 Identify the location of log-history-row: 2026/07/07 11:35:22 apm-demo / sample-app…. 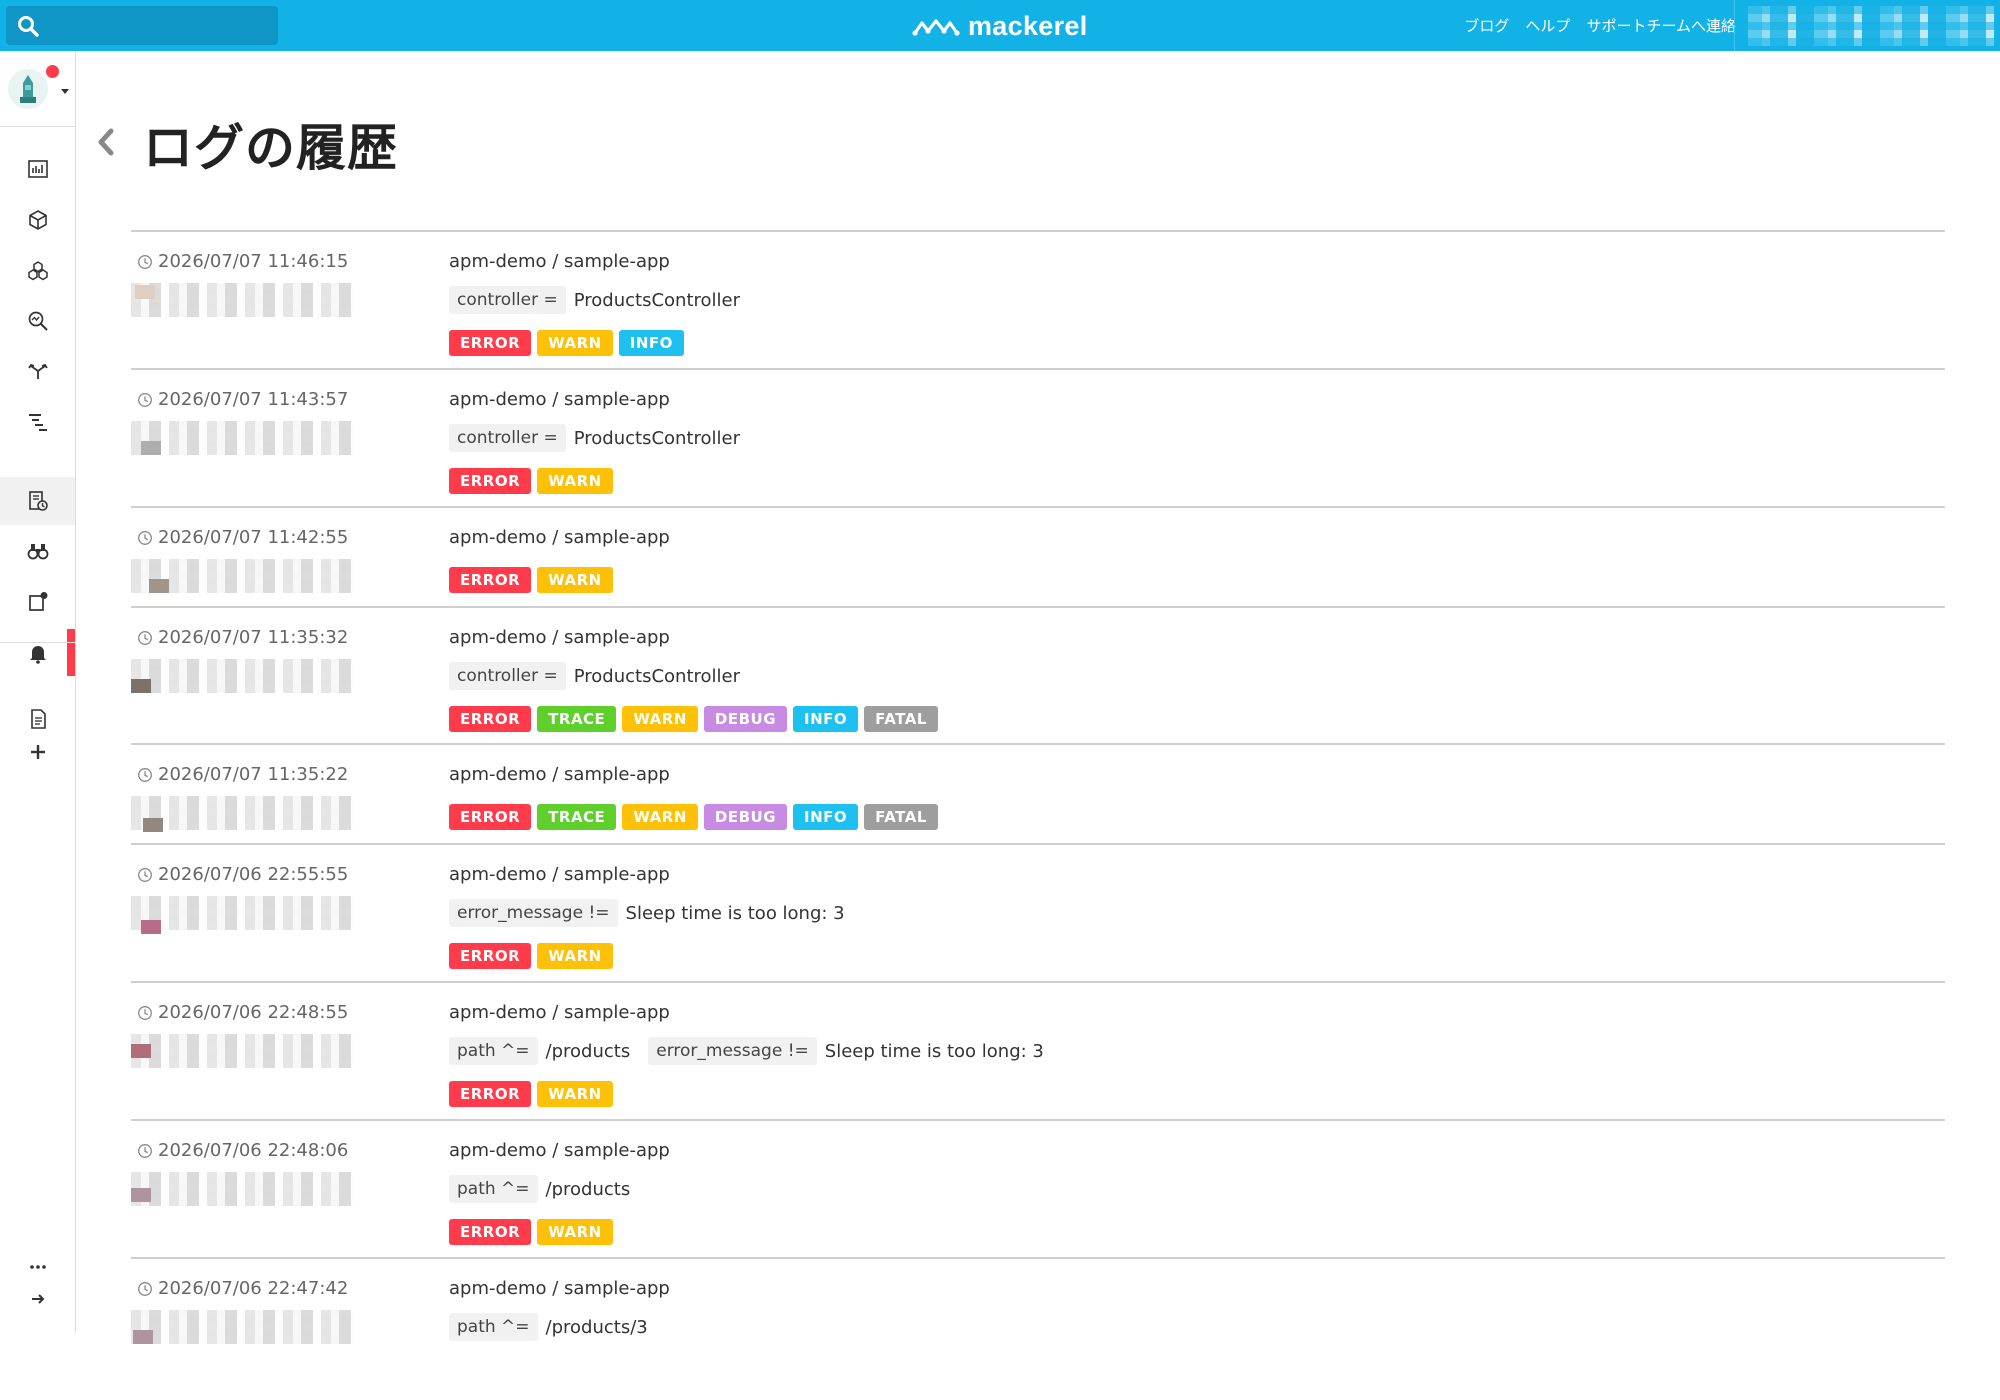
(1038, 794).